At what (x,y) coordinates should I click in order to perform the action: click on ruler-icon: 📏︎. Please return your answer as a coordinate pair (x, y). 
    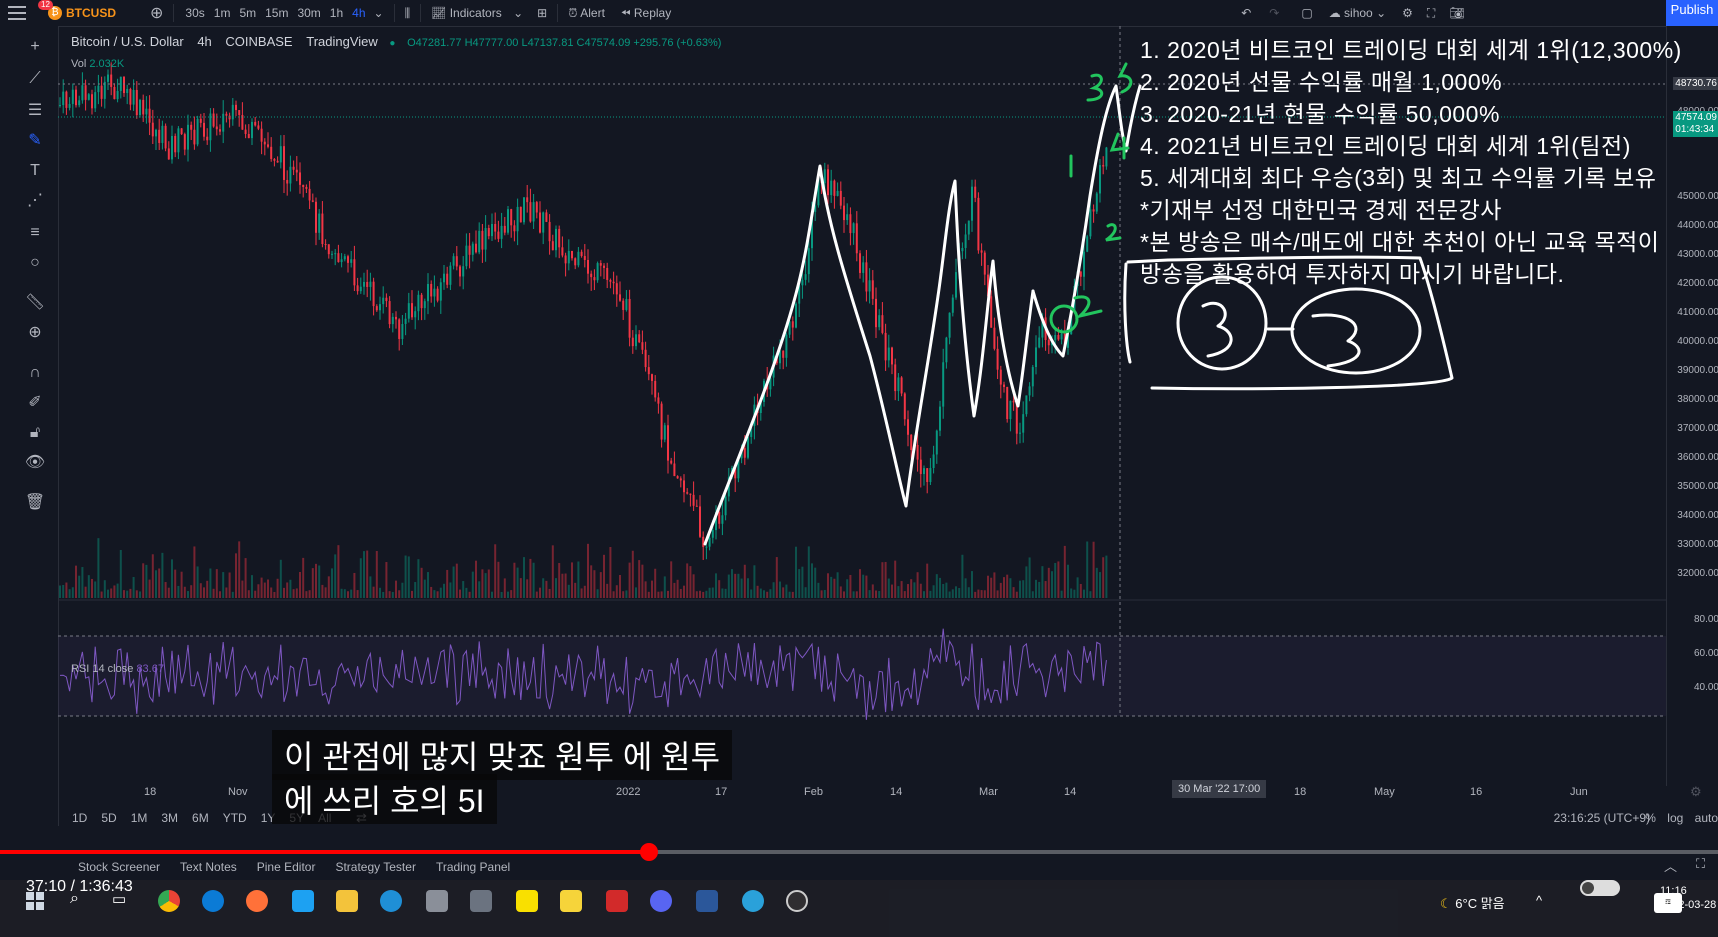
    Looking at the image, I should click on (35, 303).